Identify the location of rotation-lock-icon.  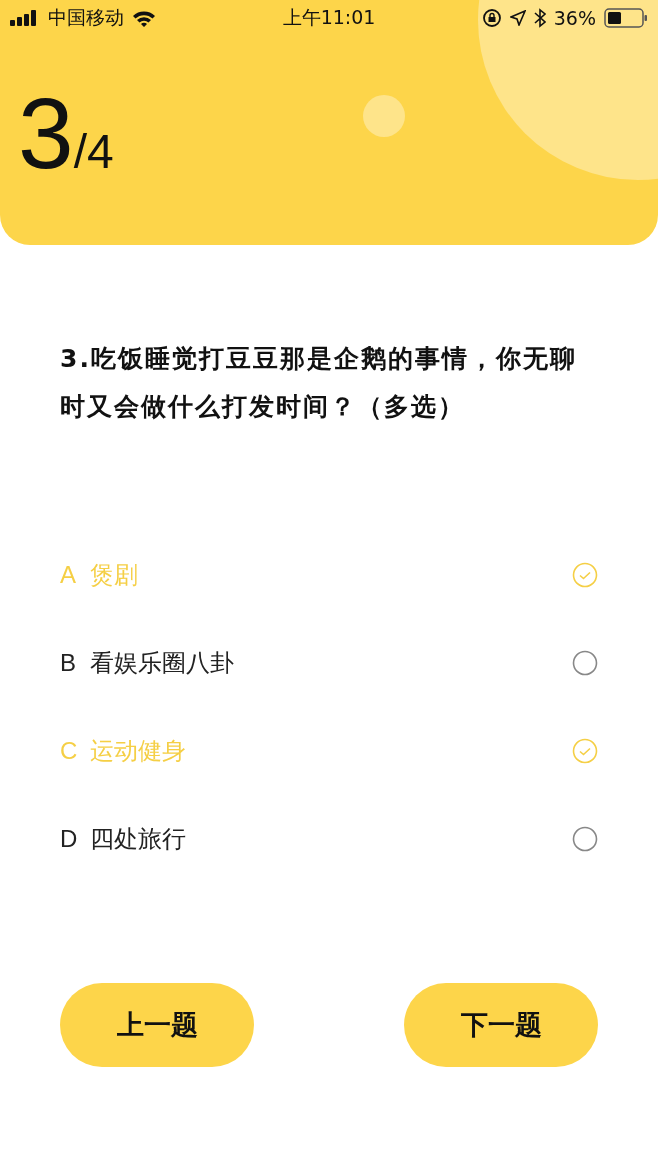
(491, 18).